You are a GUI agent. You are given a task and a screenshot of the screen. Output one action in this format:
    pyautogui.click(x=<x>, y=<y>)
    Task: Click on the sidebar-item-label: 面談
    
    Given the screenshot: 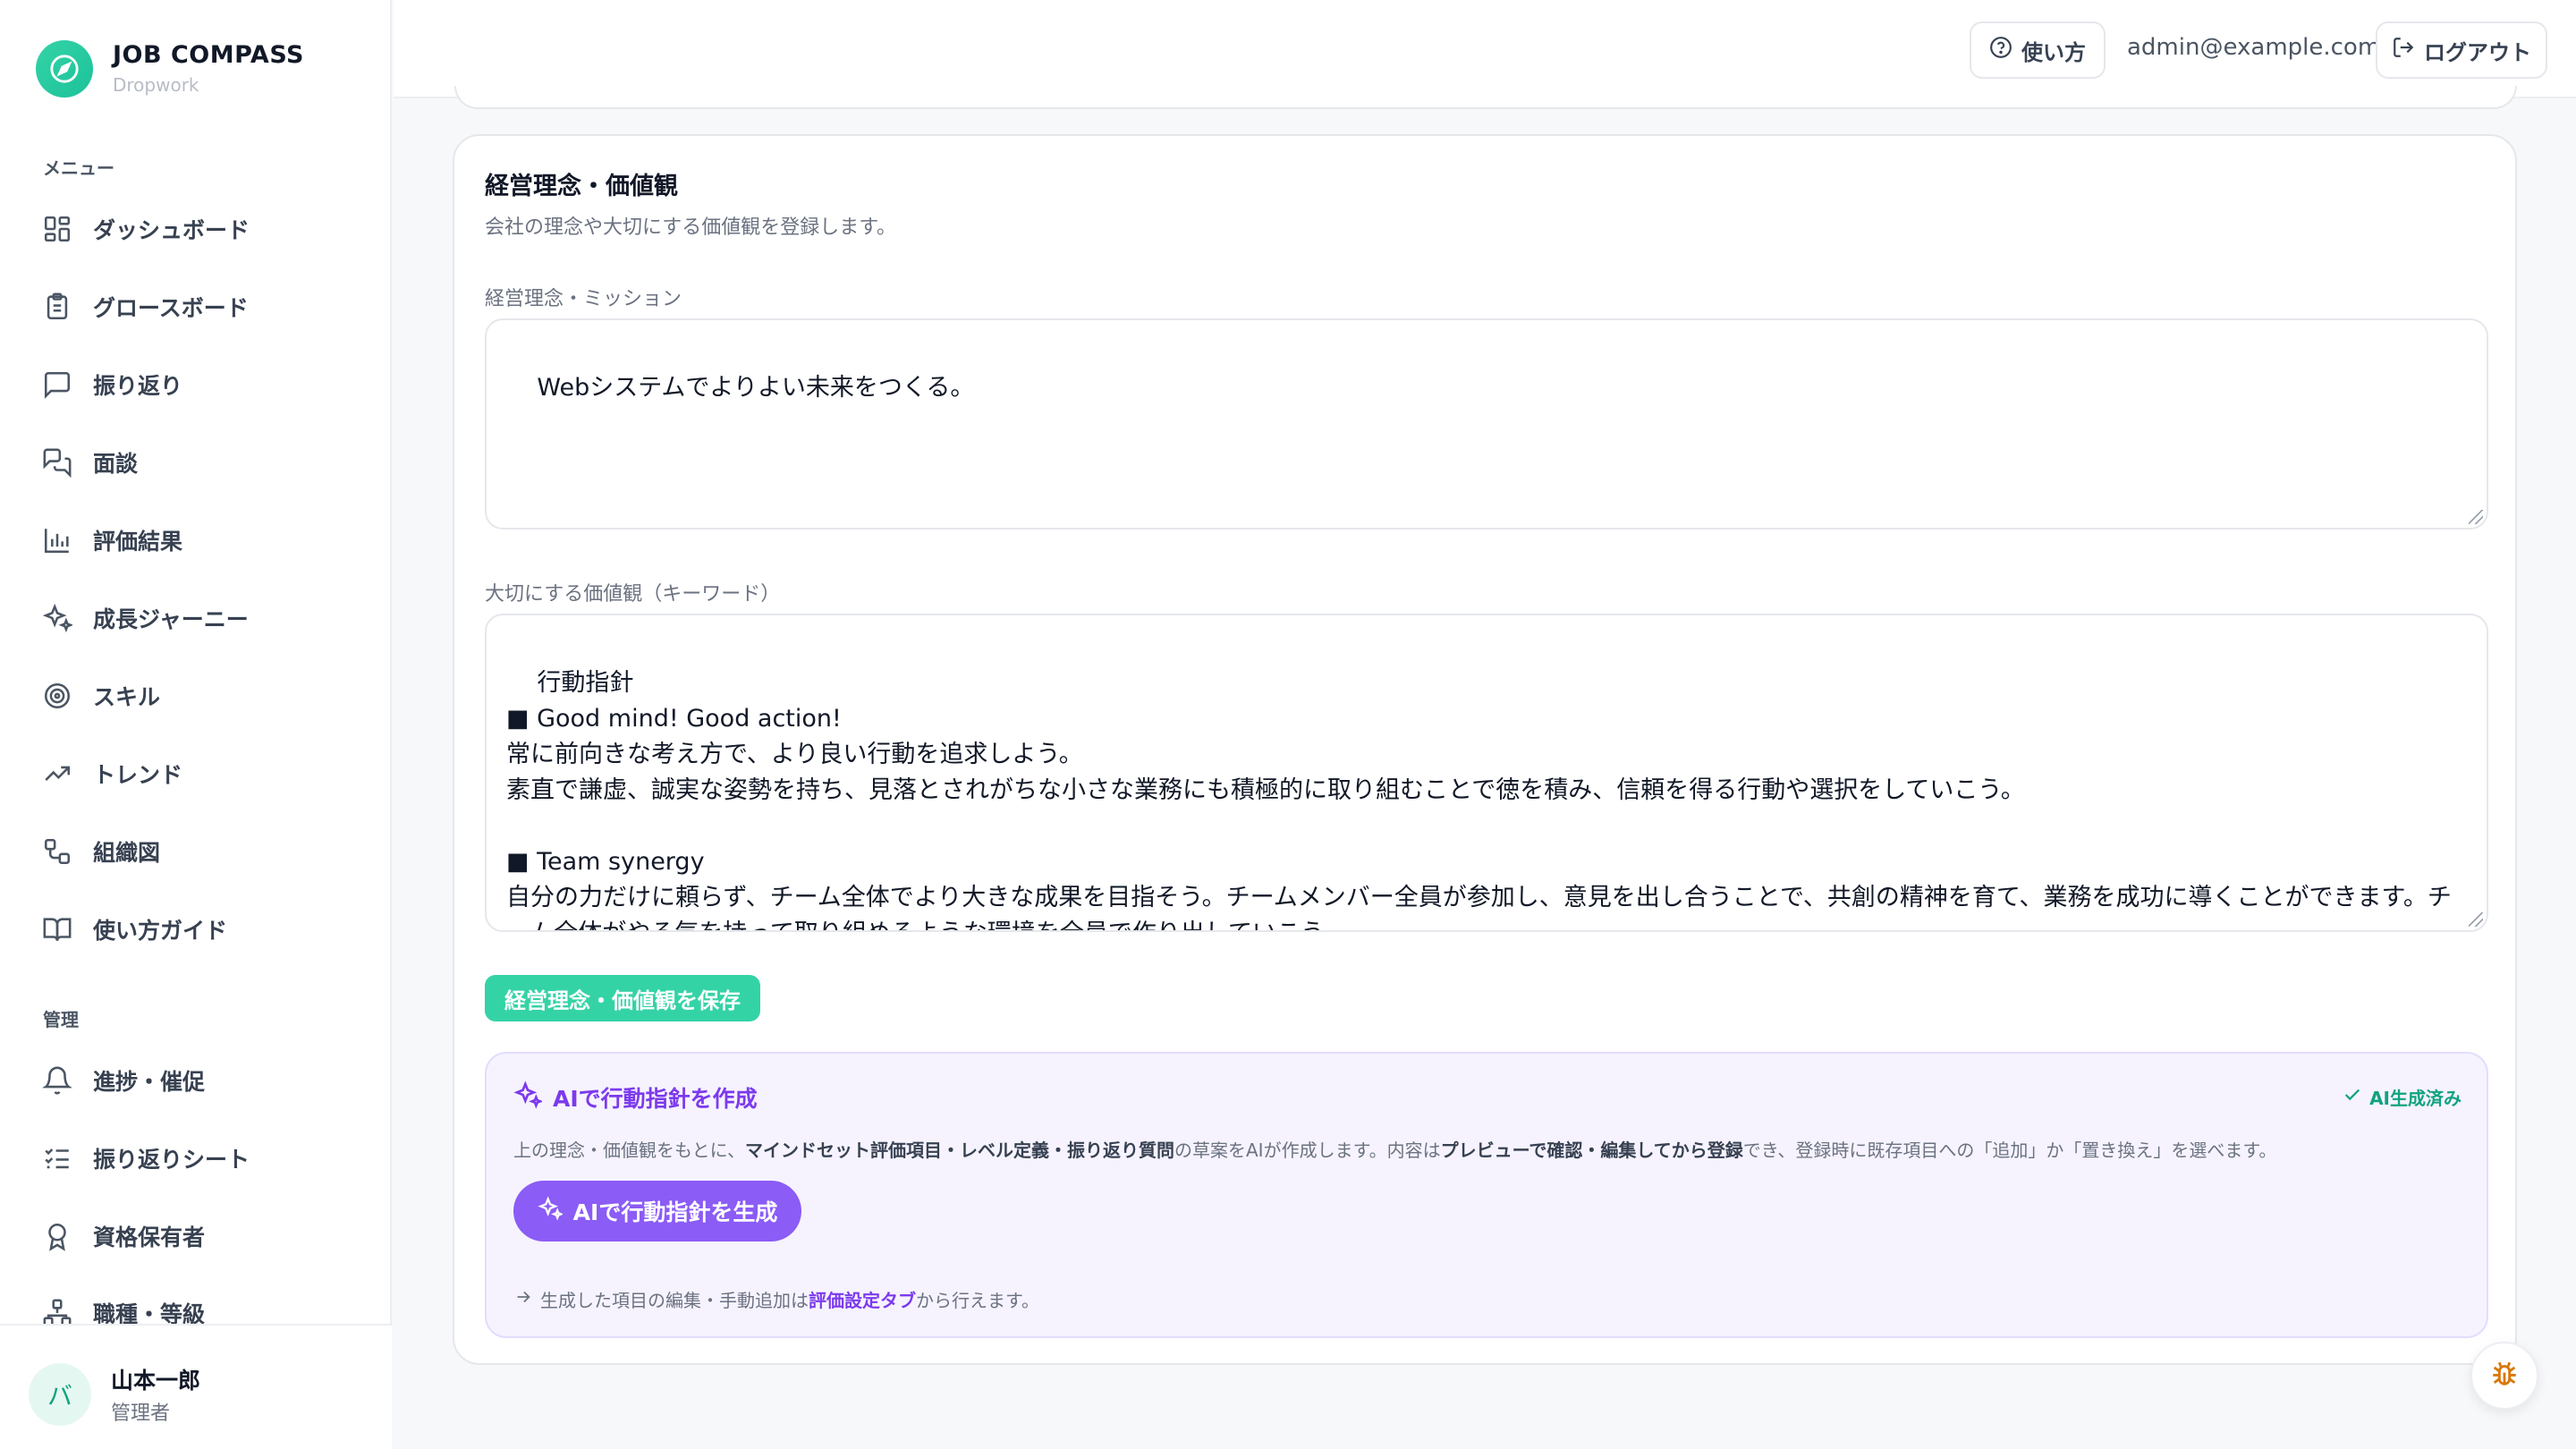 What is the action you would take?
    pyautogui.click(x=116, y=464)
    